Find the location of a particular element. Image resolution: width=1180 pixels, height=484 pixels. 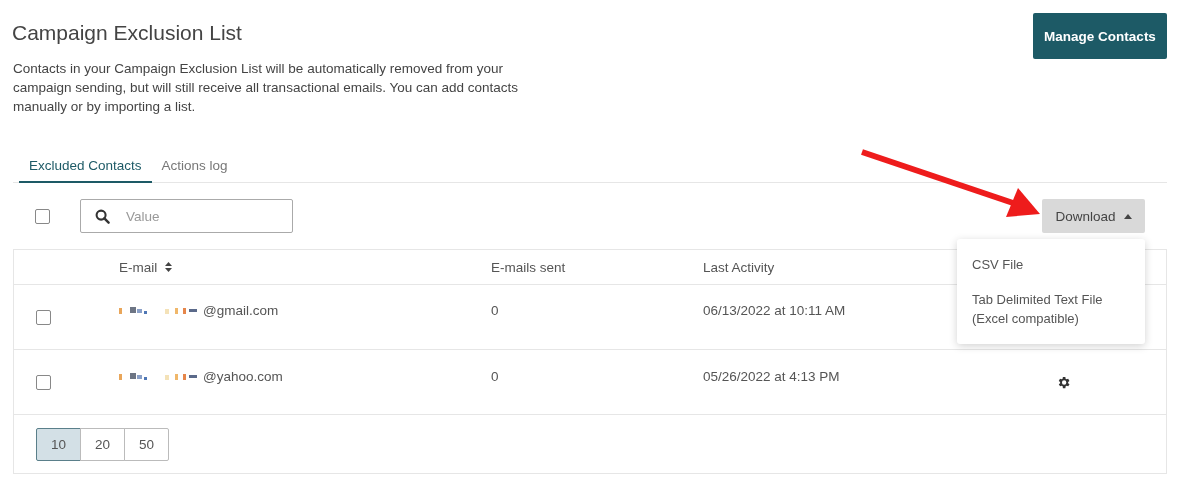

email-address: @gmail.com is located at coordinates (241, 310).